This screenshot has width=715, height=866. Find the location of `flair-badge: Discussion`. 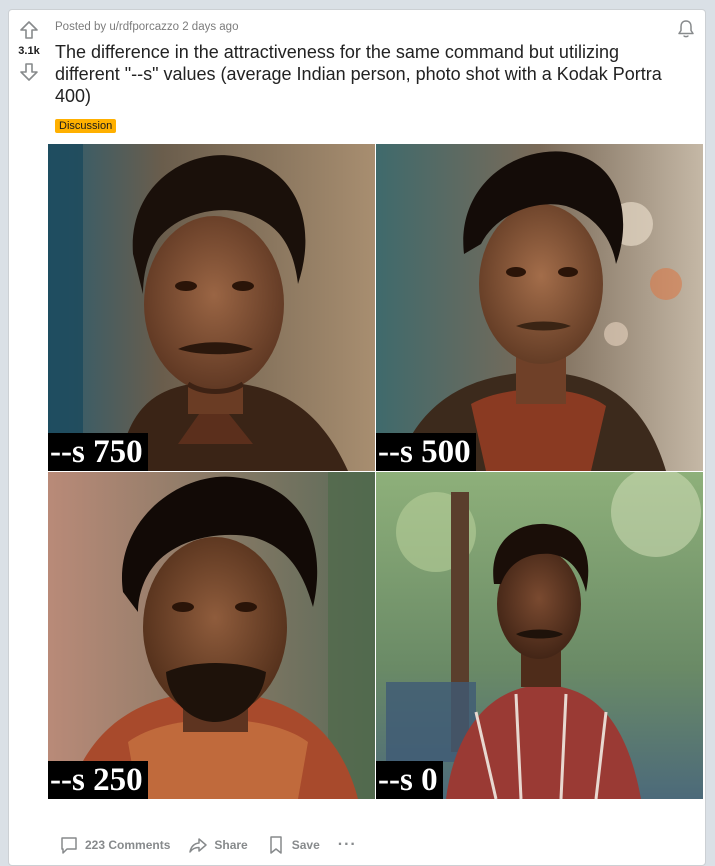

flair-badge: Discussion is located at coordinates (86, 126).